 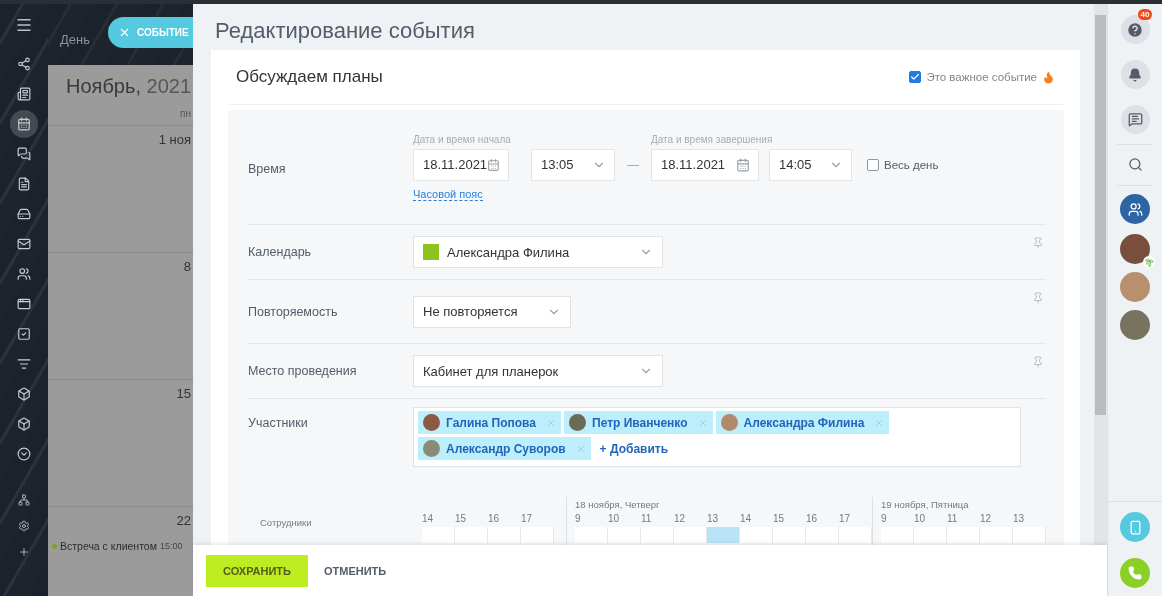 What do you see at coordinates (489, 422) in the screenshot?
I see `attendee-chip: Галина Попова` at bounding box center [489, 422].